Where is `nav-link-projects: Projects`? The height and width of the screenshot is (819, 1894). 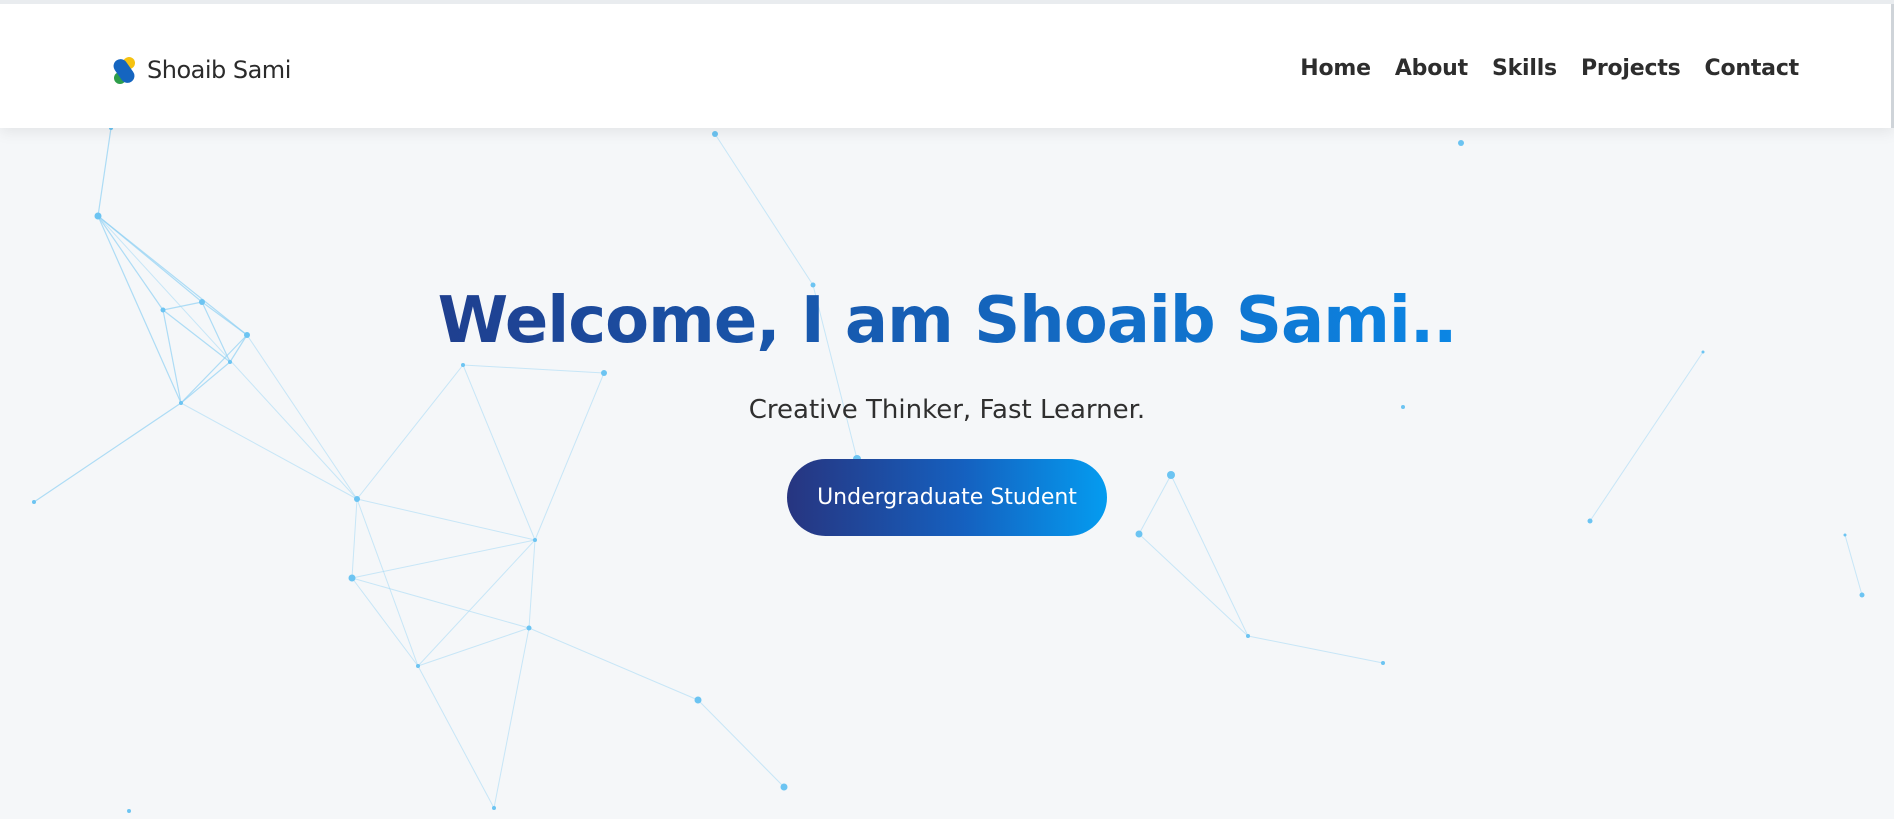 nav-link-projects: Projects is located at coordinates (1631, 68).